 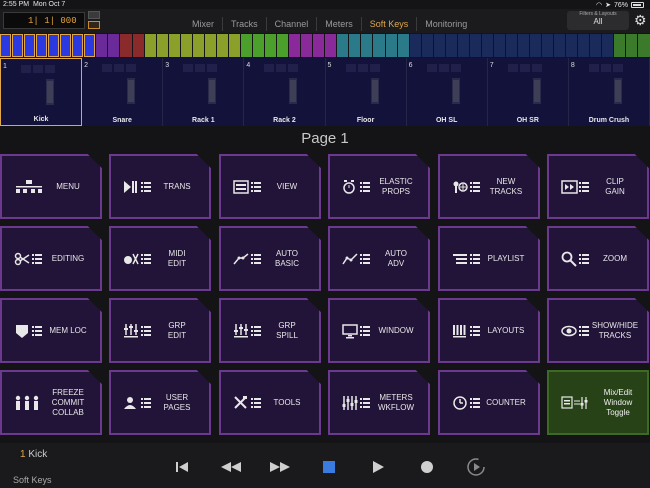 I want to click on softkey-trans: TRANS, so click(x=160, y=186).